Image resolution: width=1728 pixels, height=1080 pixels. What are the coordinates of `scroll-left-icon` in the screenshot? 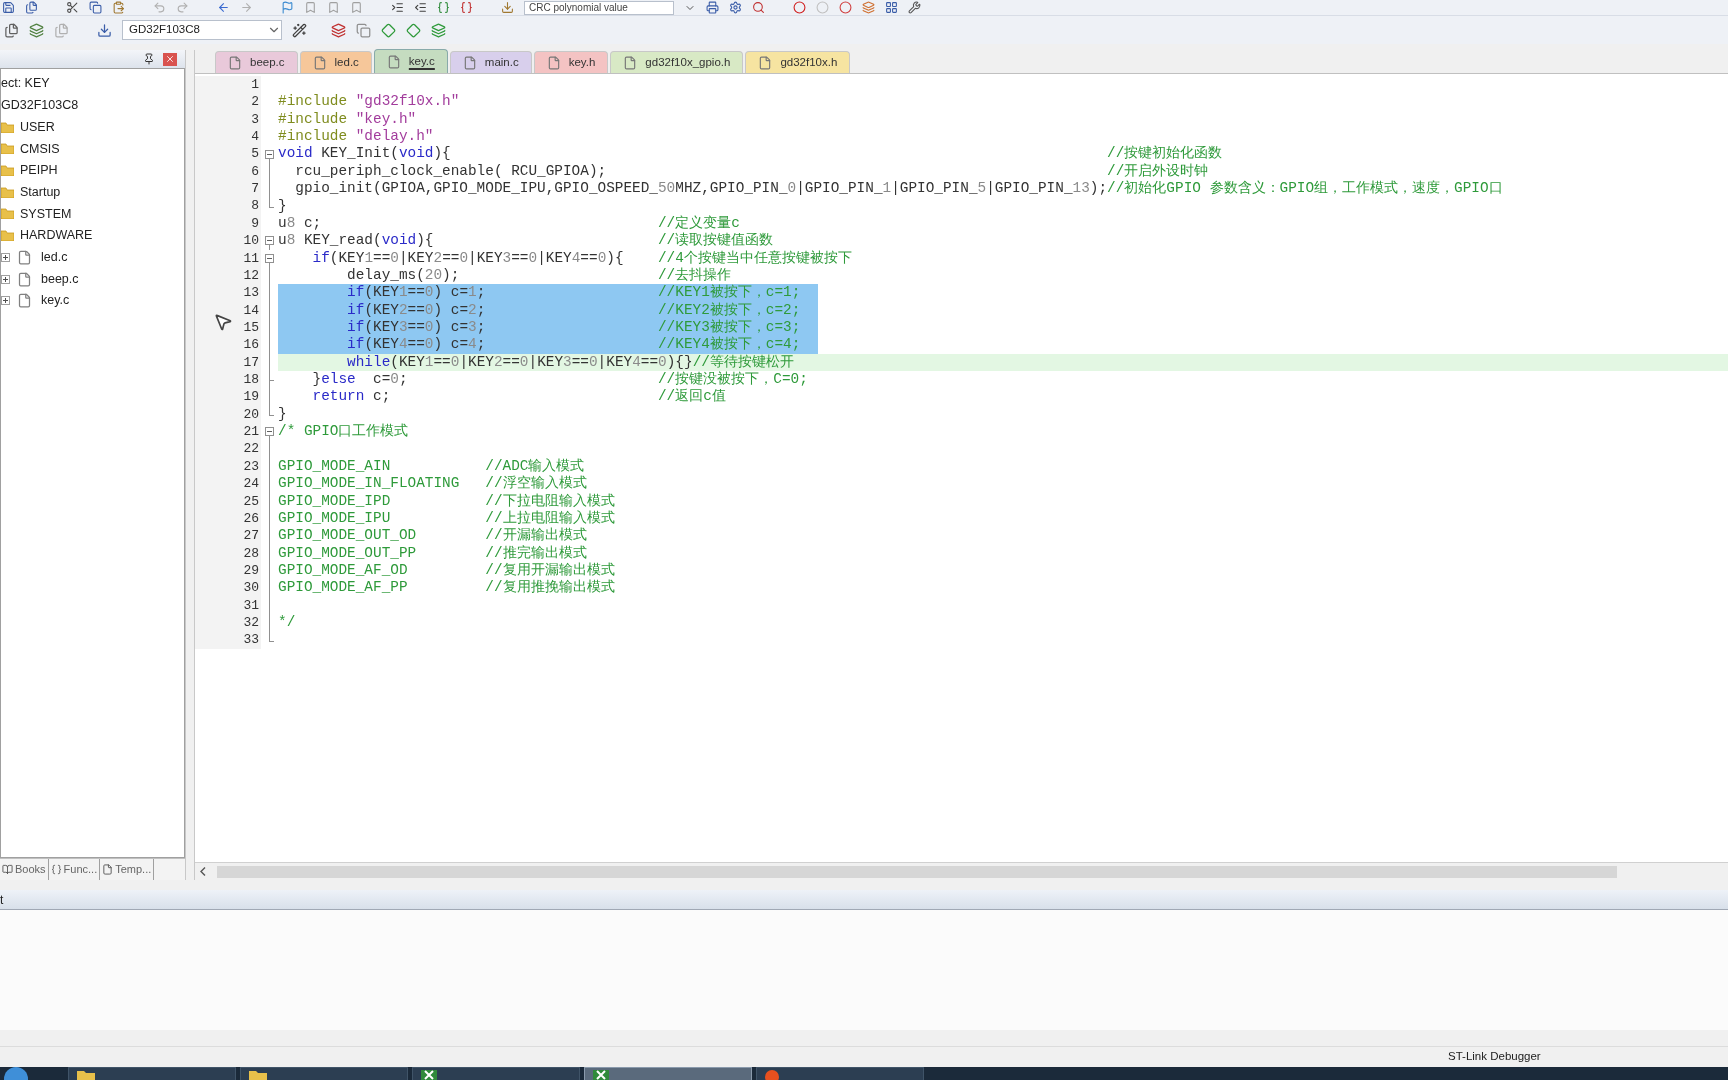 It's located at (203, 871).